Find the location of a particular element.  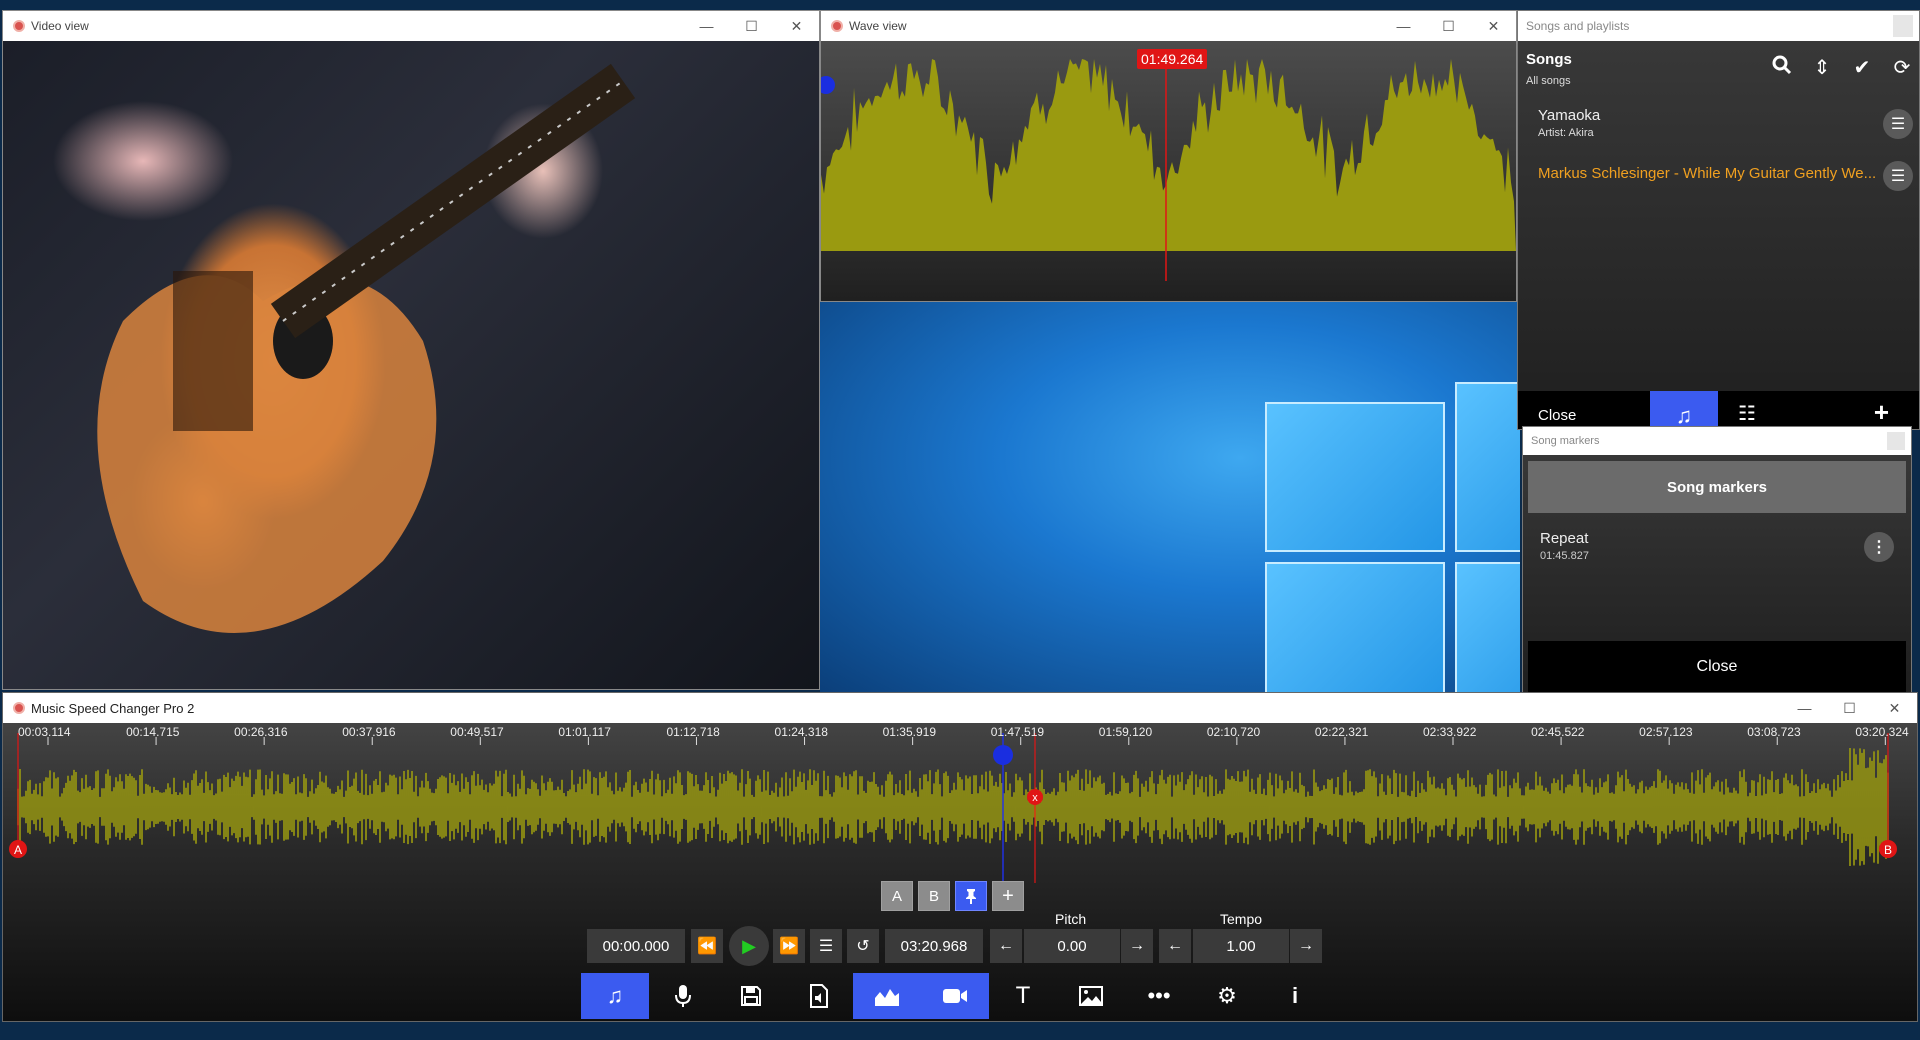

end-time-field: 03:20.968 is located at coordinates (934, 946).